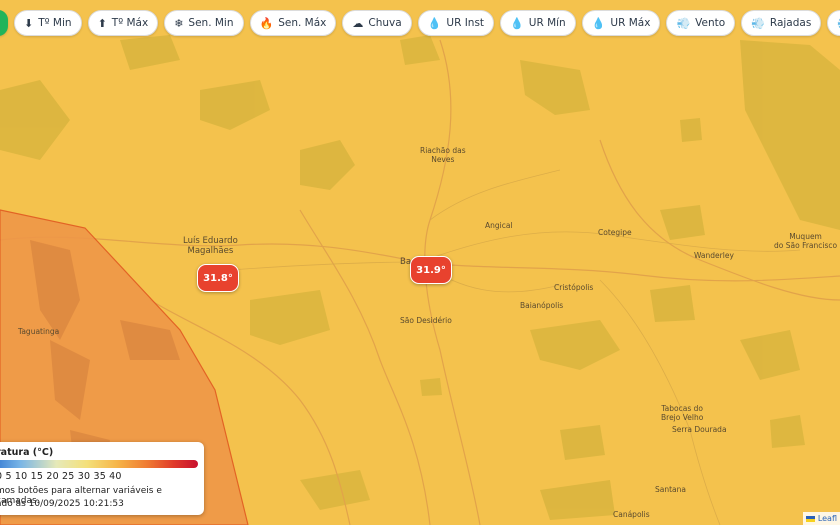 The width and height of the screenshot is (840, 525). I want to click on ukraine-flag-icon, so click(810, 518).